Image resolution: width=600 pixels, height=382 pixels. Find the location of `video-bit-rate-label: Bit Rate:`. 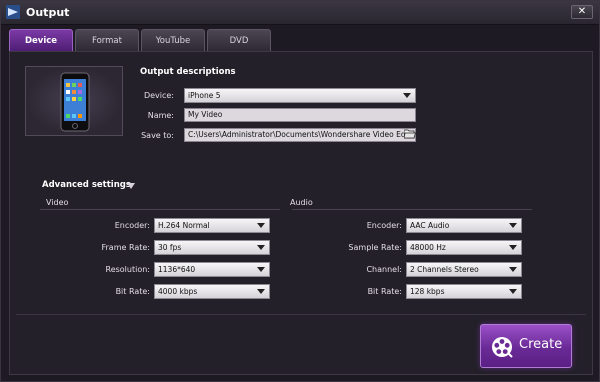

video-bit-rate-label: Bit Rate: is located at coordinates (132, 291).